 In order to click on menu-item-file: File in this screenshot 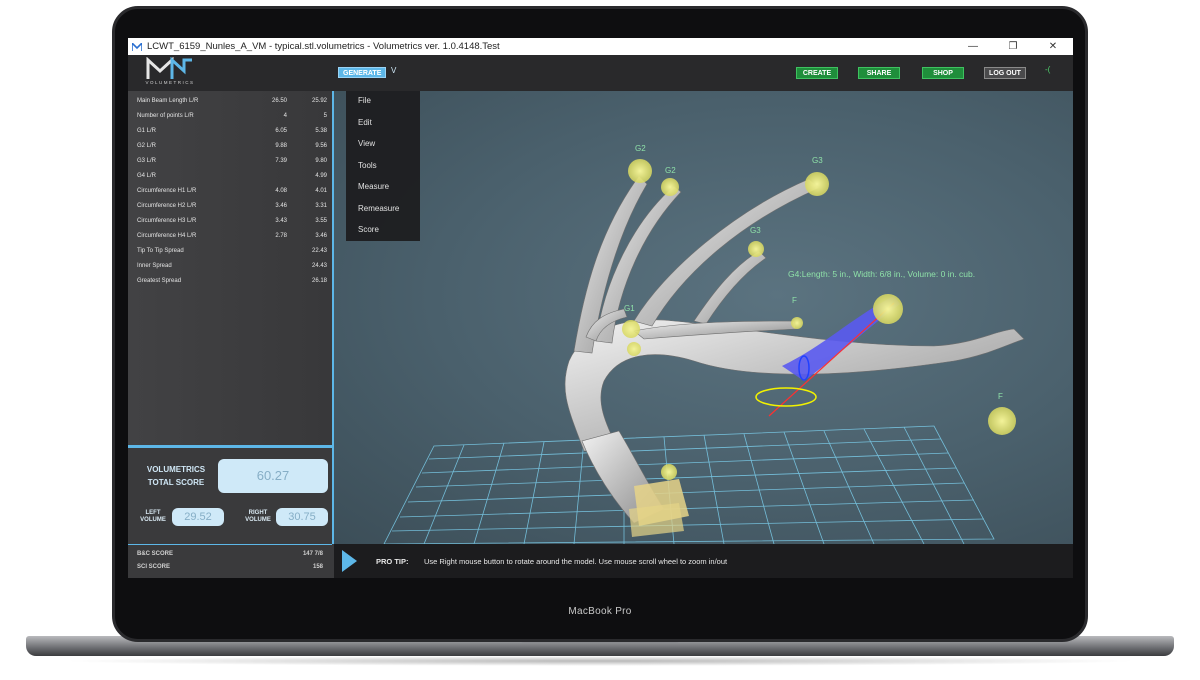, I will do `click(364, 100)`.